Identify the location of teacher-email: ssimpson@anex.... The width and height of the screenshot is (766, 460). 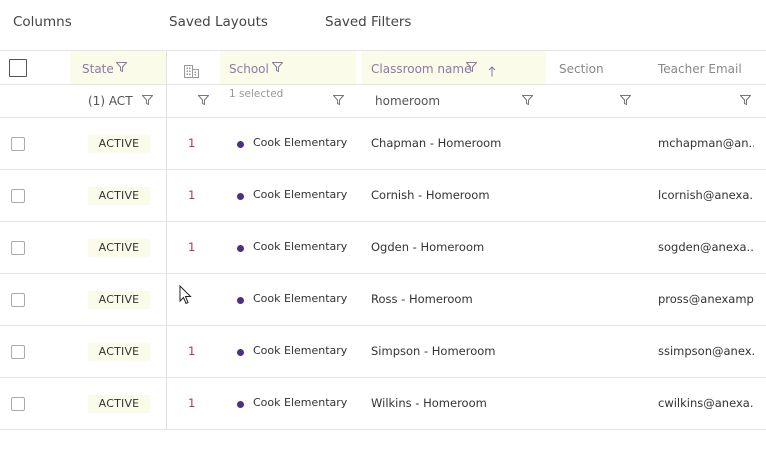
(706, 351).